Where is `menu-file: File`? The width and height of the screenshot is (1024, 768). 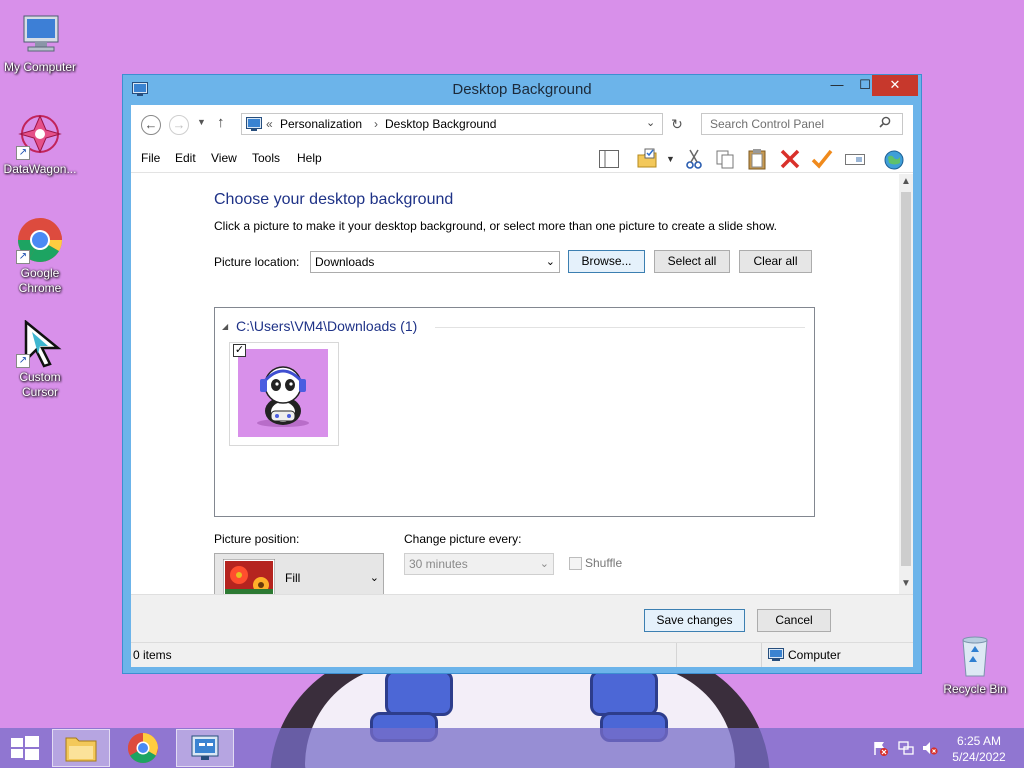
menu-file: File is located at coordinates (150, 158).